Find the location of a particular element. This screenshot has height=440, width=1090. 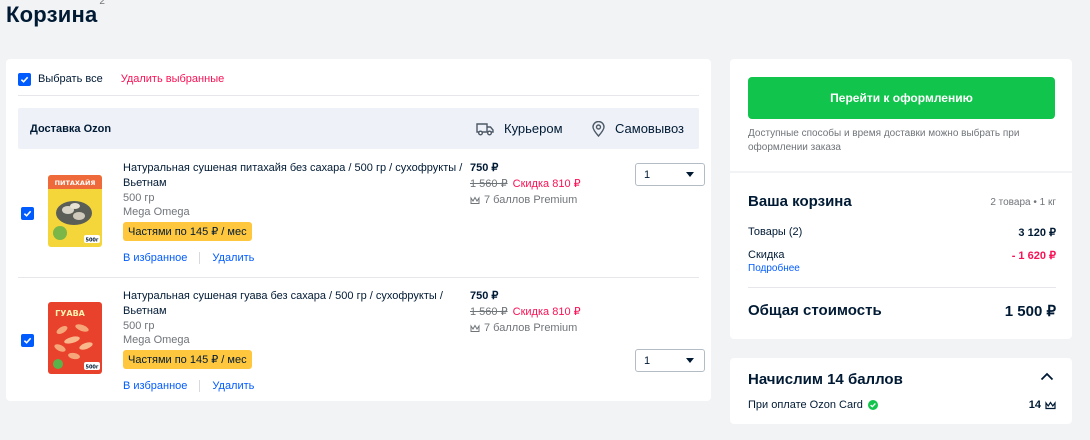

select-all-row: Выбрать все Удалить выбранные is located at coordinates (121, 79).